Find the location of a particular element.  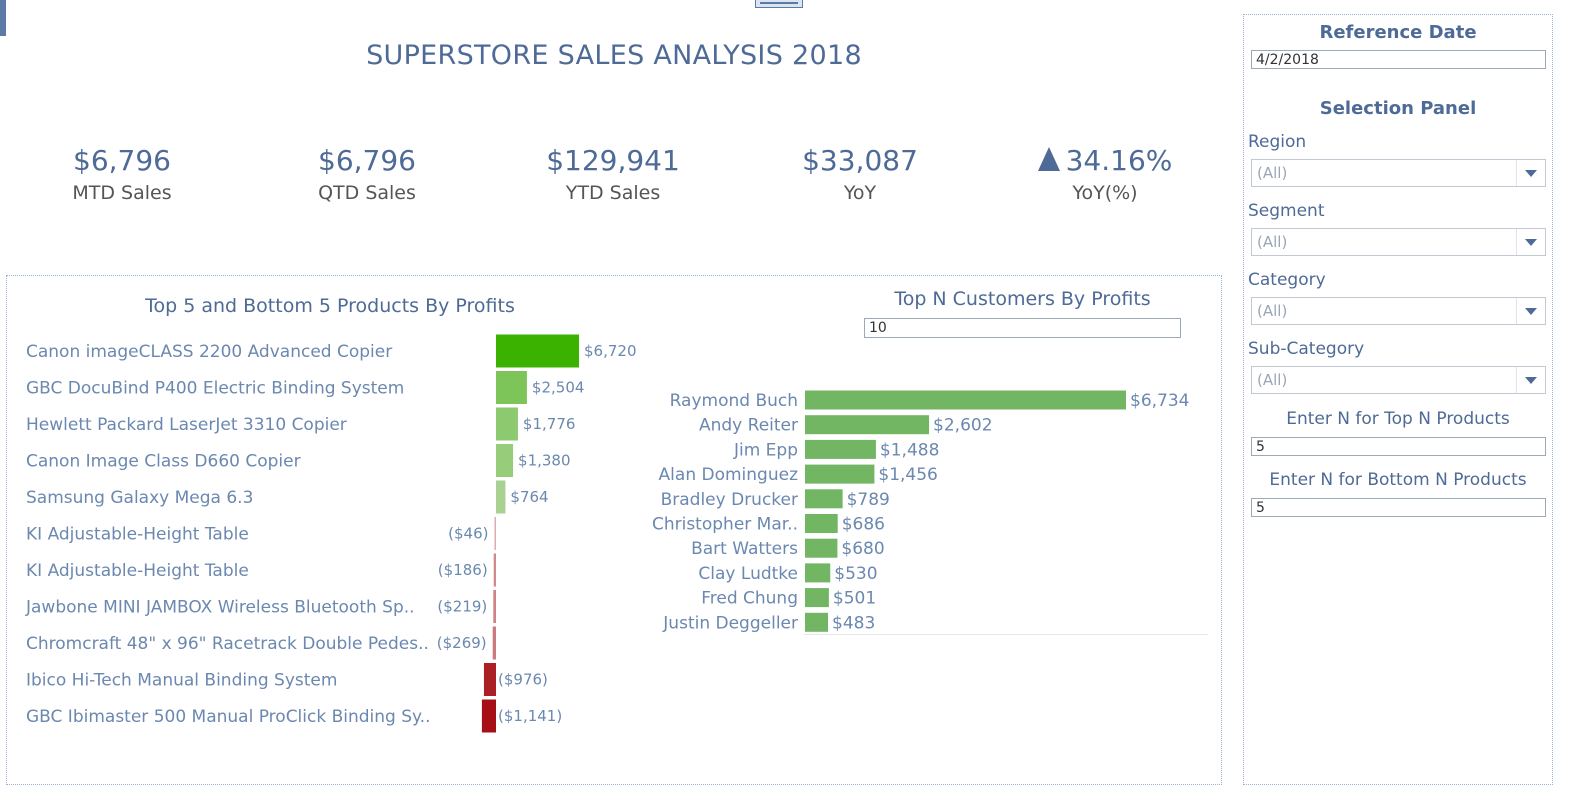

bottom-n-products-label: Enter N for Bottom N Products is located at coordinates (1398, 480).